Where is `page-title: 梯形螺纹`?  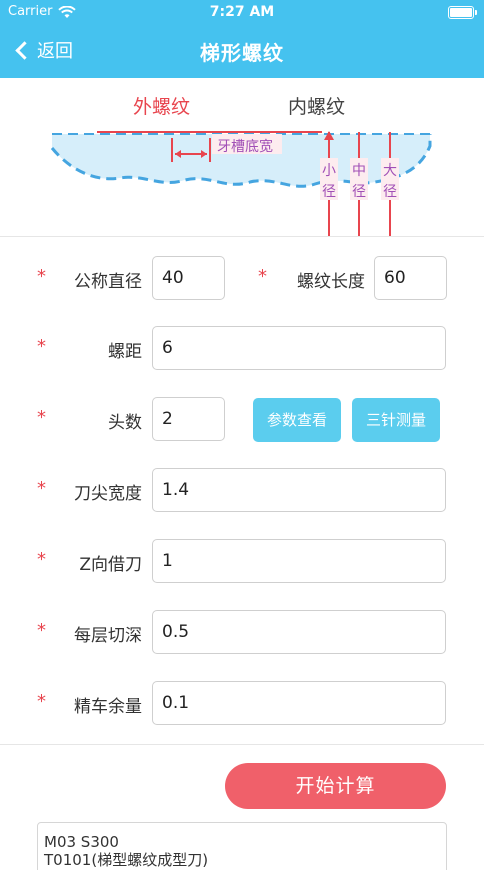
page-title: 梯形螺纹 is located at coordinates (242, 53).